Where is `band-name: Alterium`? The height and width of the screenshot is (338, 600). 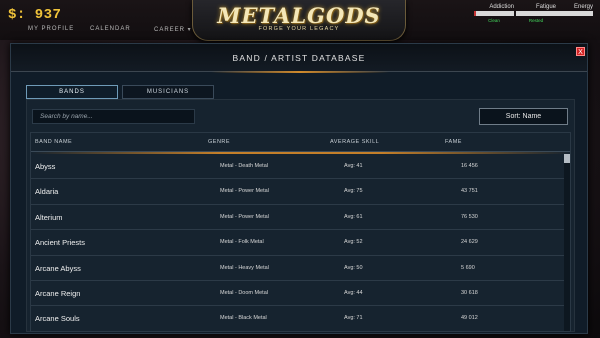
band-name: Alterium is located at coordinates (49, 217).